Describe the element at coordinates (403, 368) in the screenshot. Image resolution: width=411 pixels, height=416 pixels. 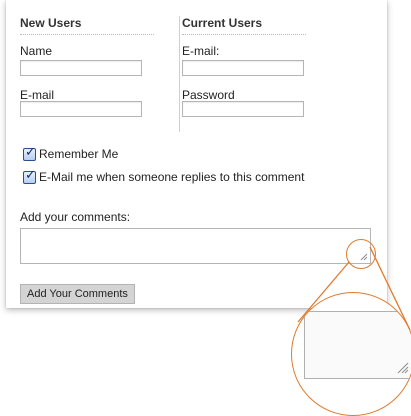
I see `resize-grip-icon` at that location.